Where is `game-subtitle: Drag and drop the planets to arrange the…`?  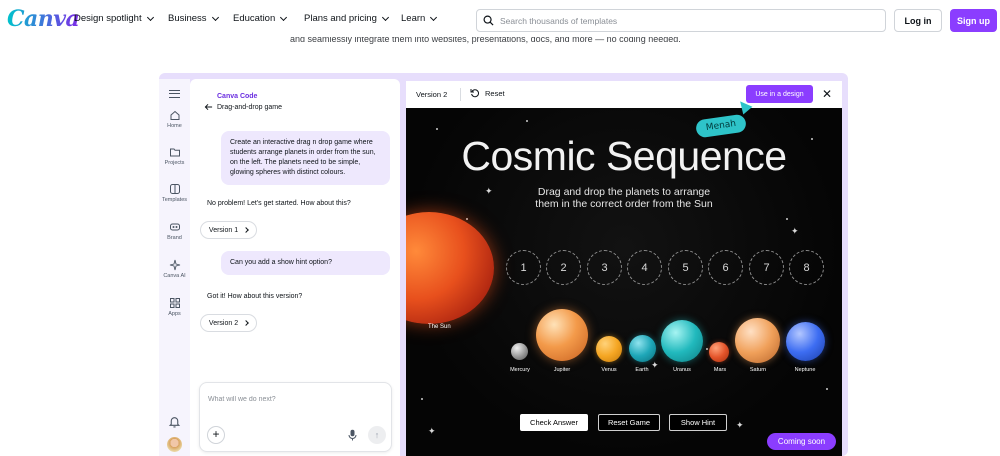 game-subtitle: Drag and drop the planets to arrange the… is located at coordinates (624, 198).